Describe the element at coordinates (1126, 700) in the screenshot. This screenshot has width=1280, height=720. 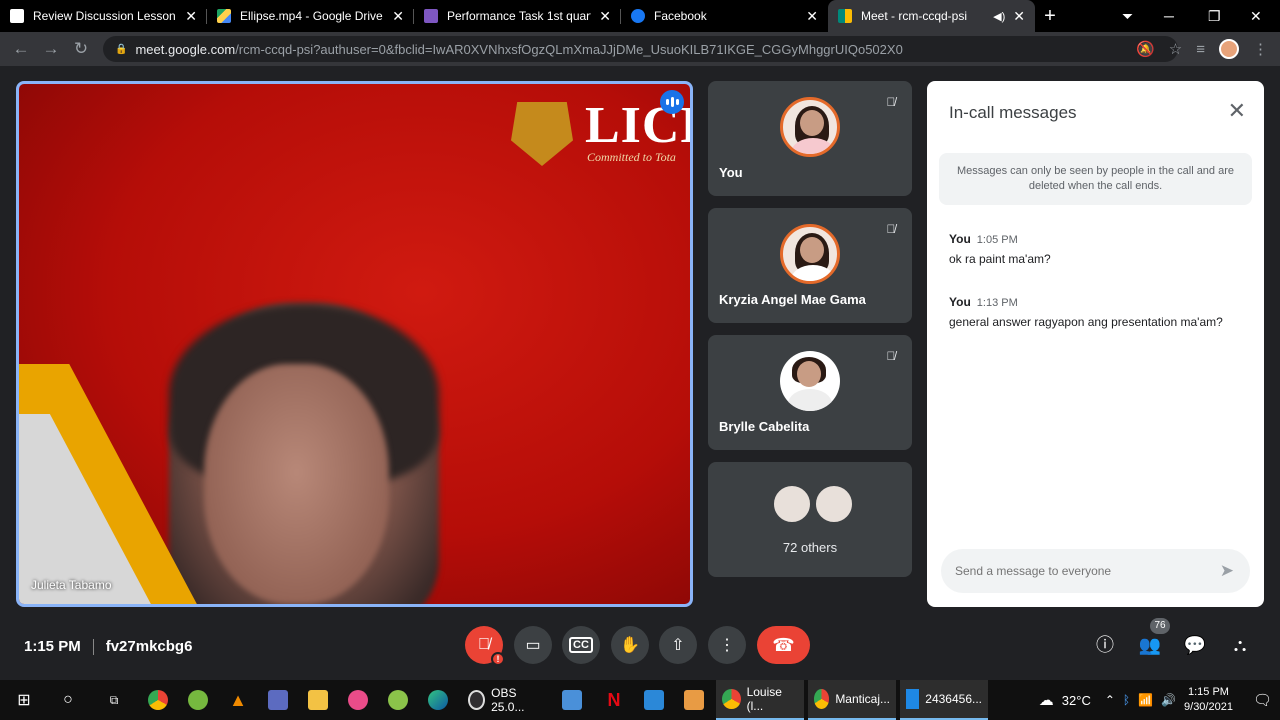
I see `bluetooth-icon: ᛒ` at that location.